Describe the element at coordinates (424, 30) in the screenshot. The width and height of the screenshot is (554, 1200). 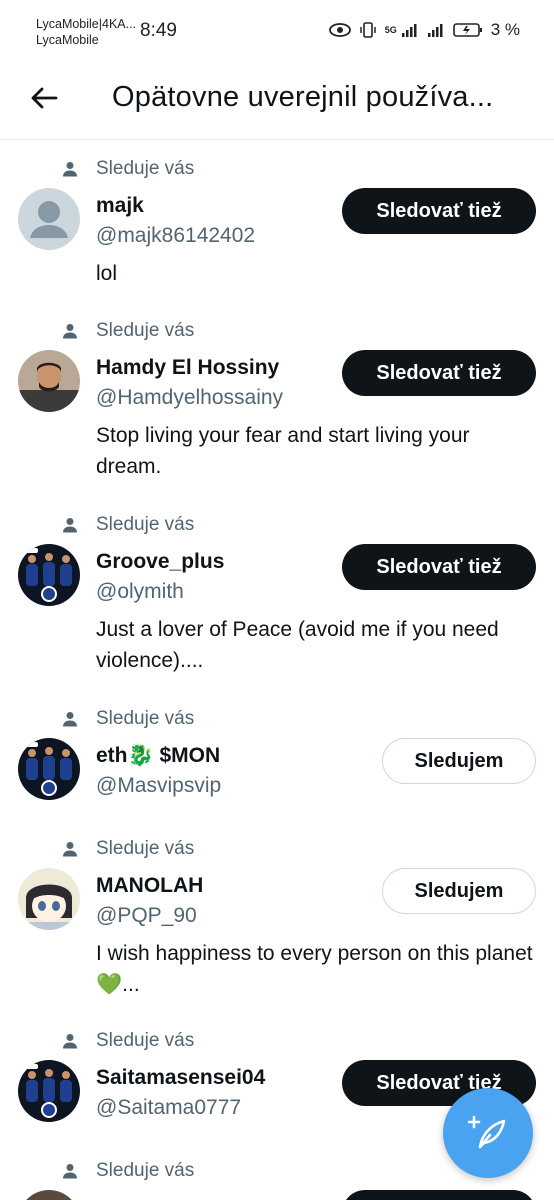
I see `status-icons: 5G 3 %` at that location.